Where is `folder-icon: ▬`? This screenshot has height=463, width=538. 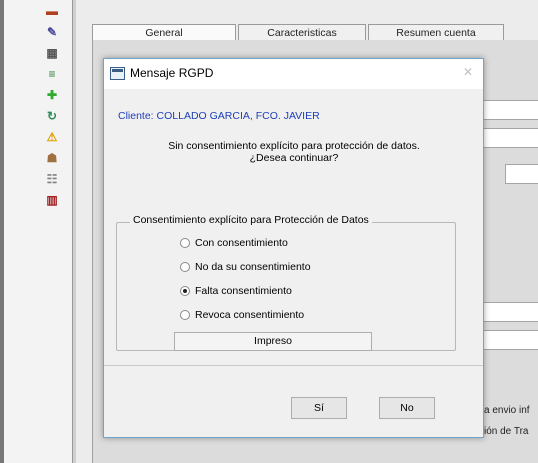
folder-icon: ▬ is located at coordinates (52, 11).